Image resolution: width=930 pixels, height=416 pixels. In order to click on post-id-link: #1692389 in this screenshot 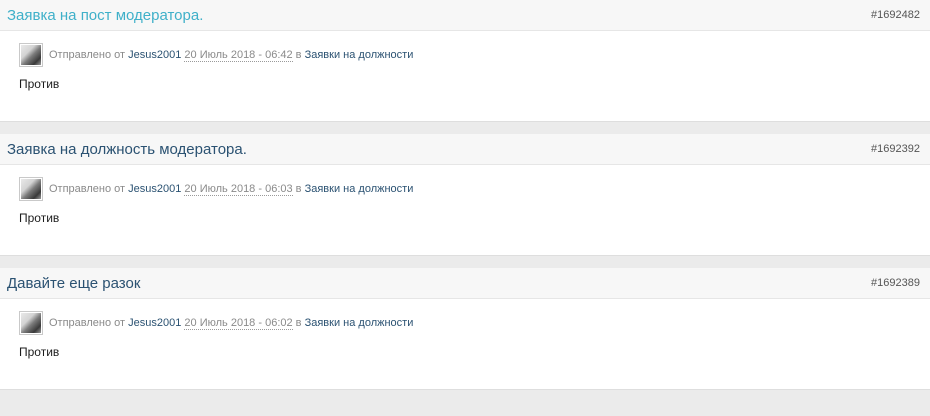, I will do `click(895, 283)`.